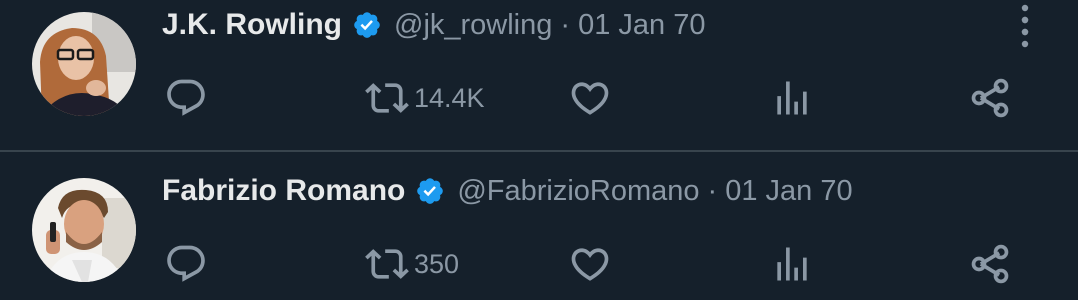 Image resolution: width=1078 pixels, height=300 pixels. What do you see at coordinates (473, 25) in the screenshot?
I see `author-handle: @jk_rowling` at bounding box center [473, 25].